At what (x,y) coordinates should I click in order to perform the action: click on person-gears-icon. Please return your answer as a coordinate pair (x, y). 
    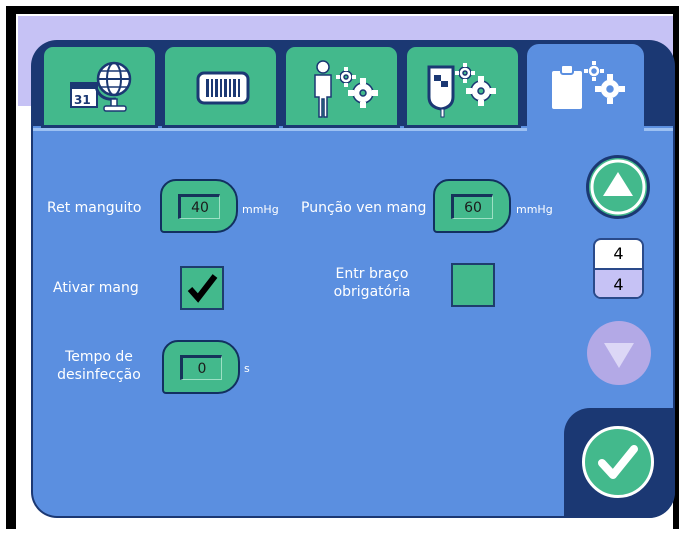
    Looking at the image, I should click on (346, 89).